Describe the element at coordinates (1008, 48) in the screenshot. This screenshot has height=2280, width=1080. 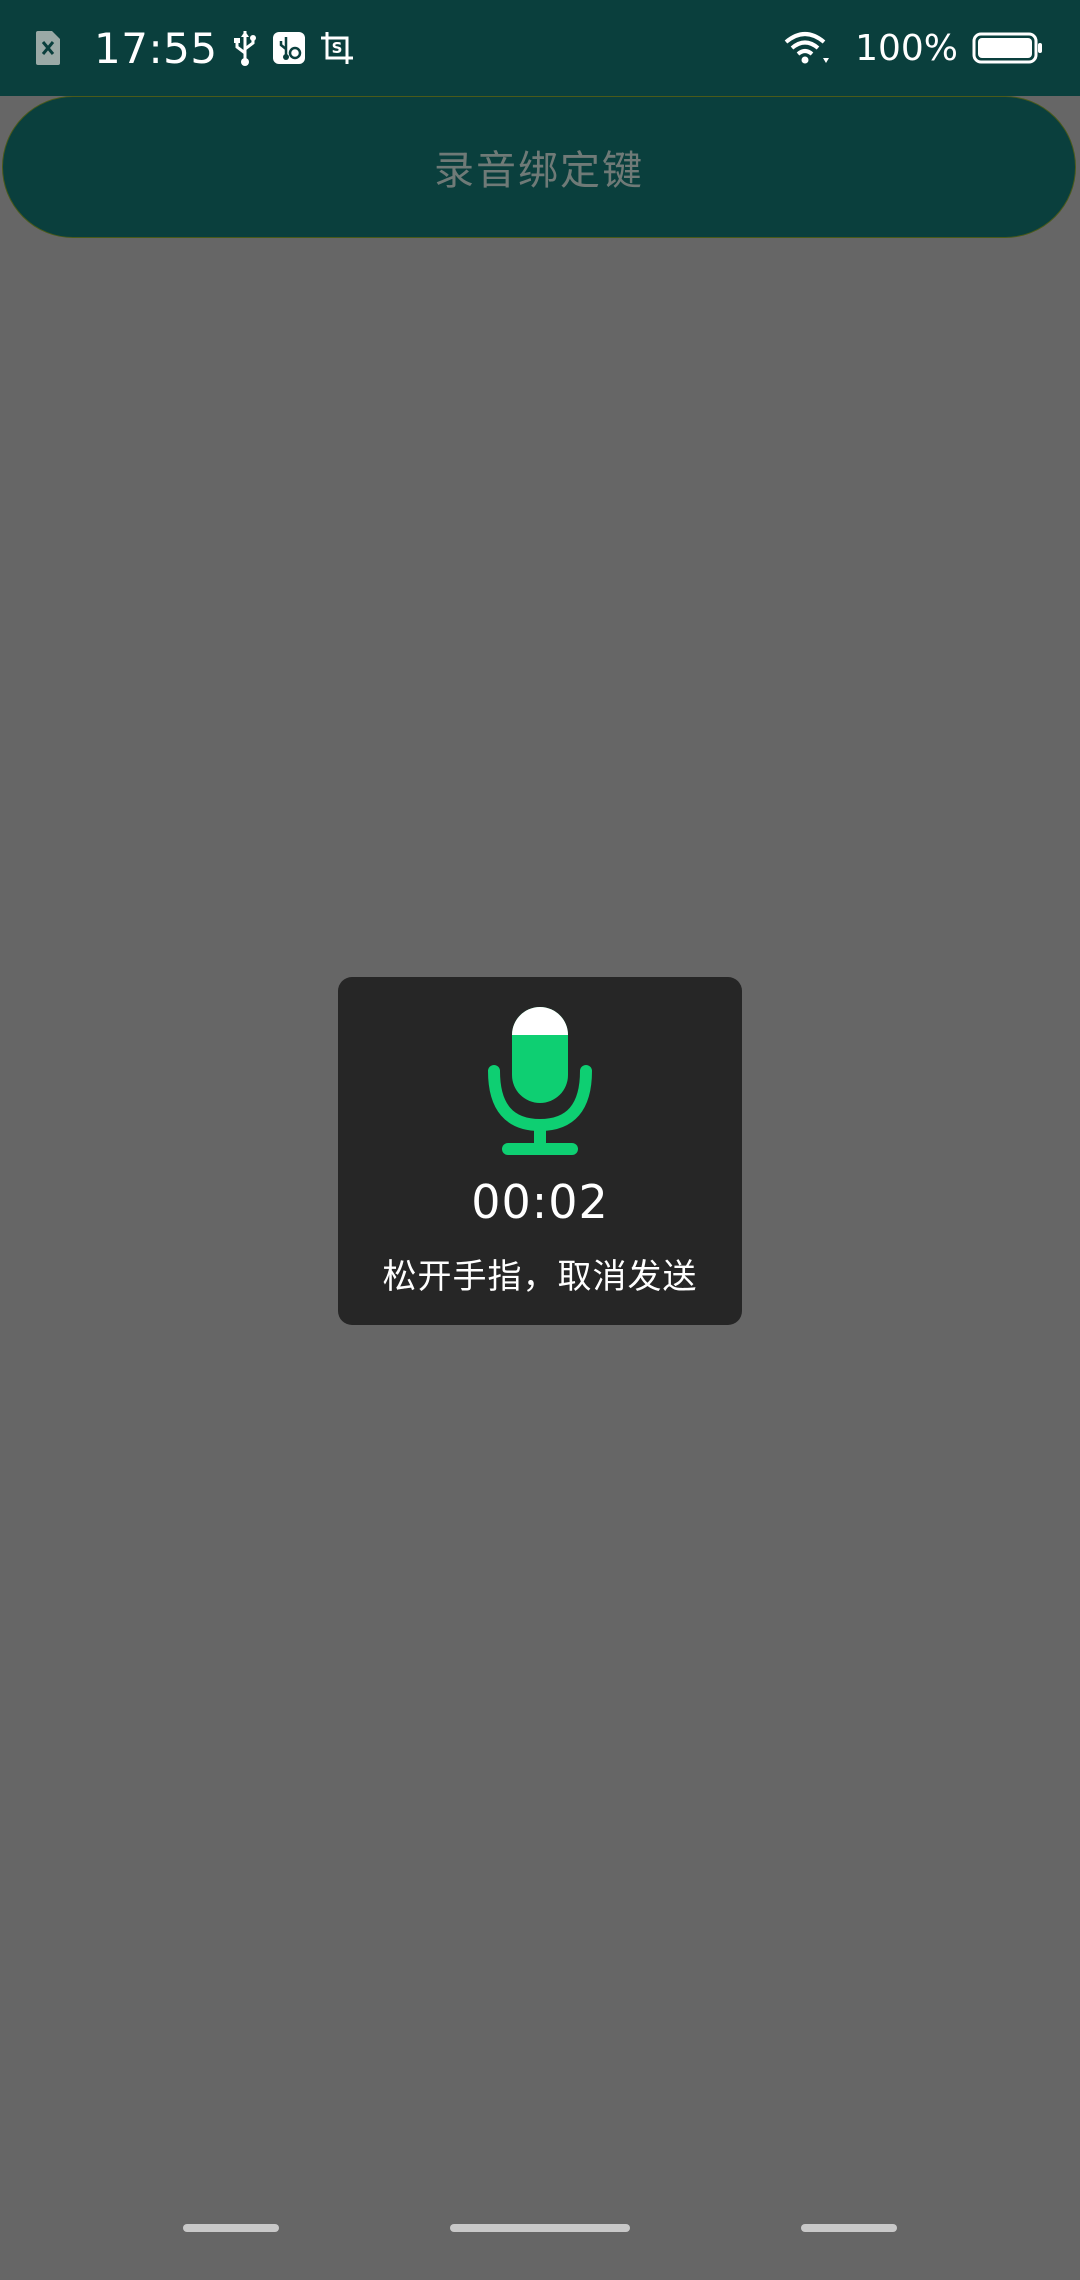
I see `battery-icon` at that location.